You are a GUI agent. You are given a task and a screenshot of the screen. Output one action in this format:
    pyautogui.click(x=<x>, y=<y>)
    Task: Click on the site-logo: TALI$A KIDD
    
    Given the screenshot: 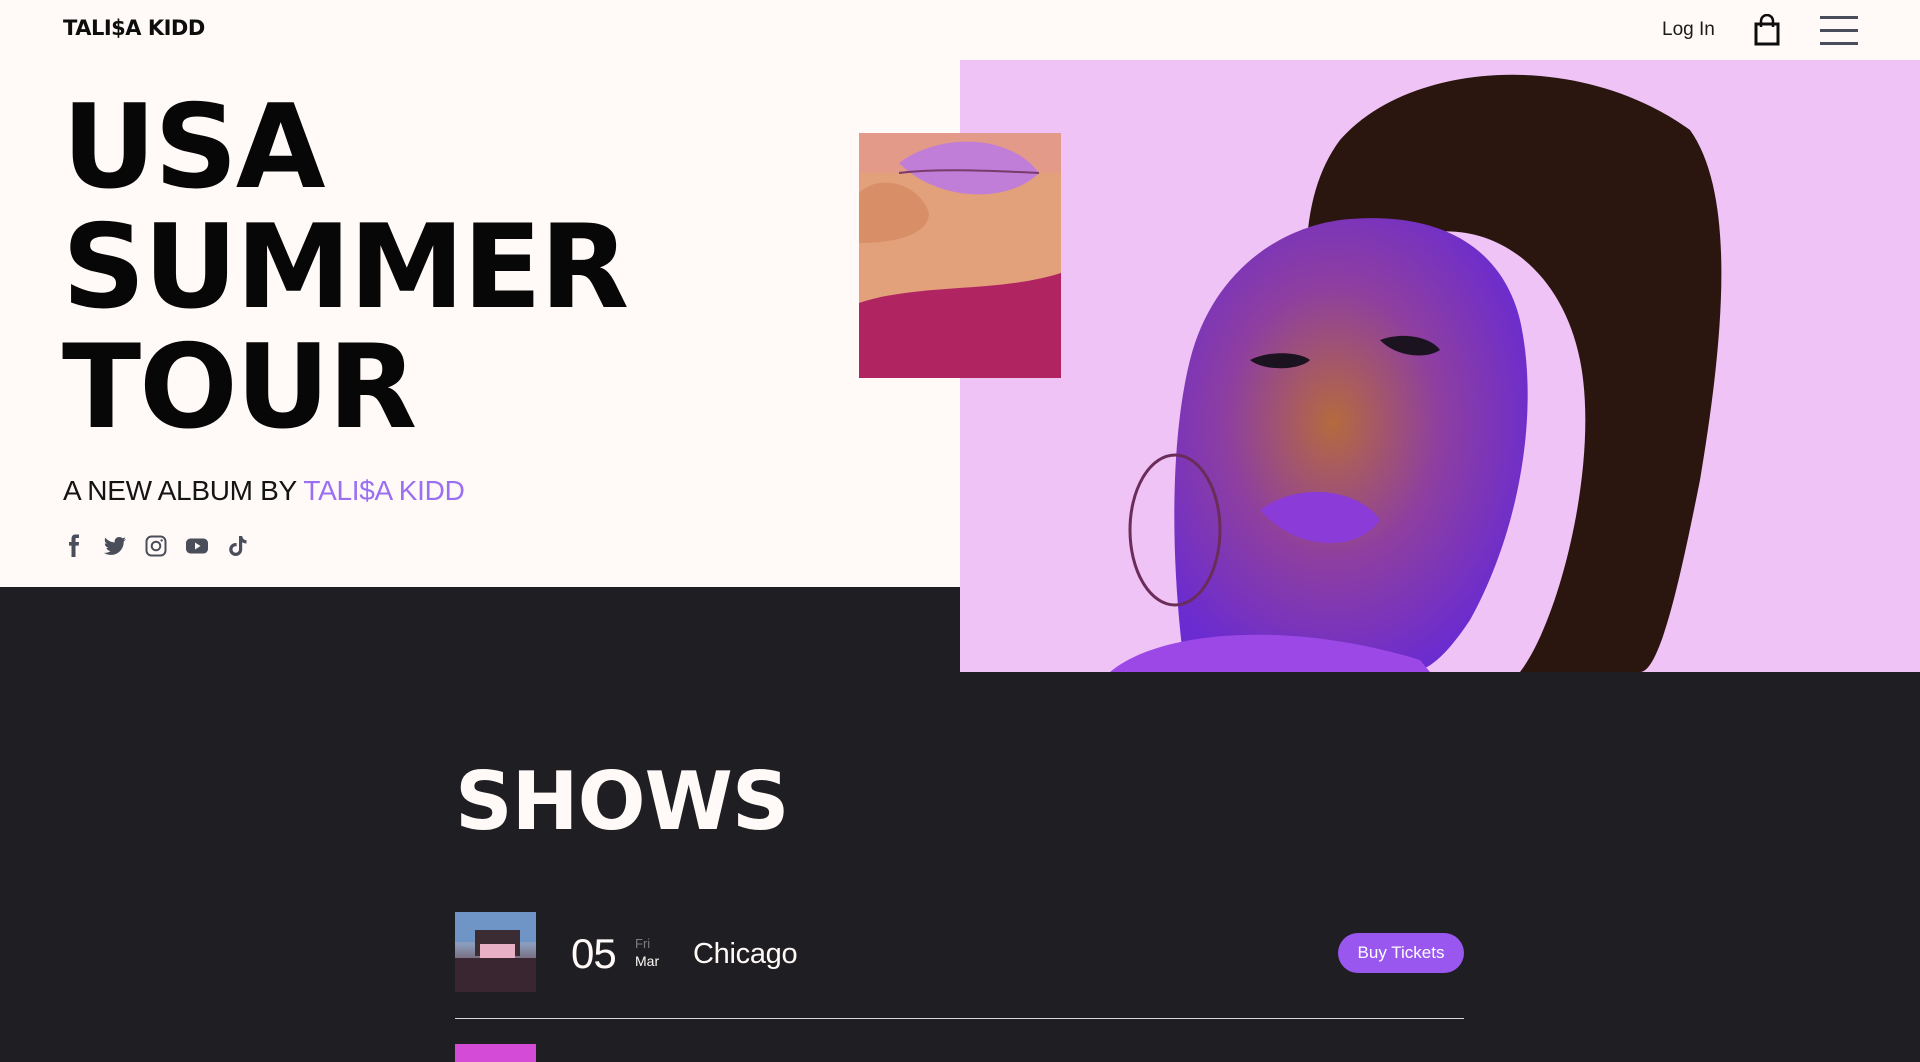 What is the action you would take?
    pyautogui.click(x=134, y=28)
    